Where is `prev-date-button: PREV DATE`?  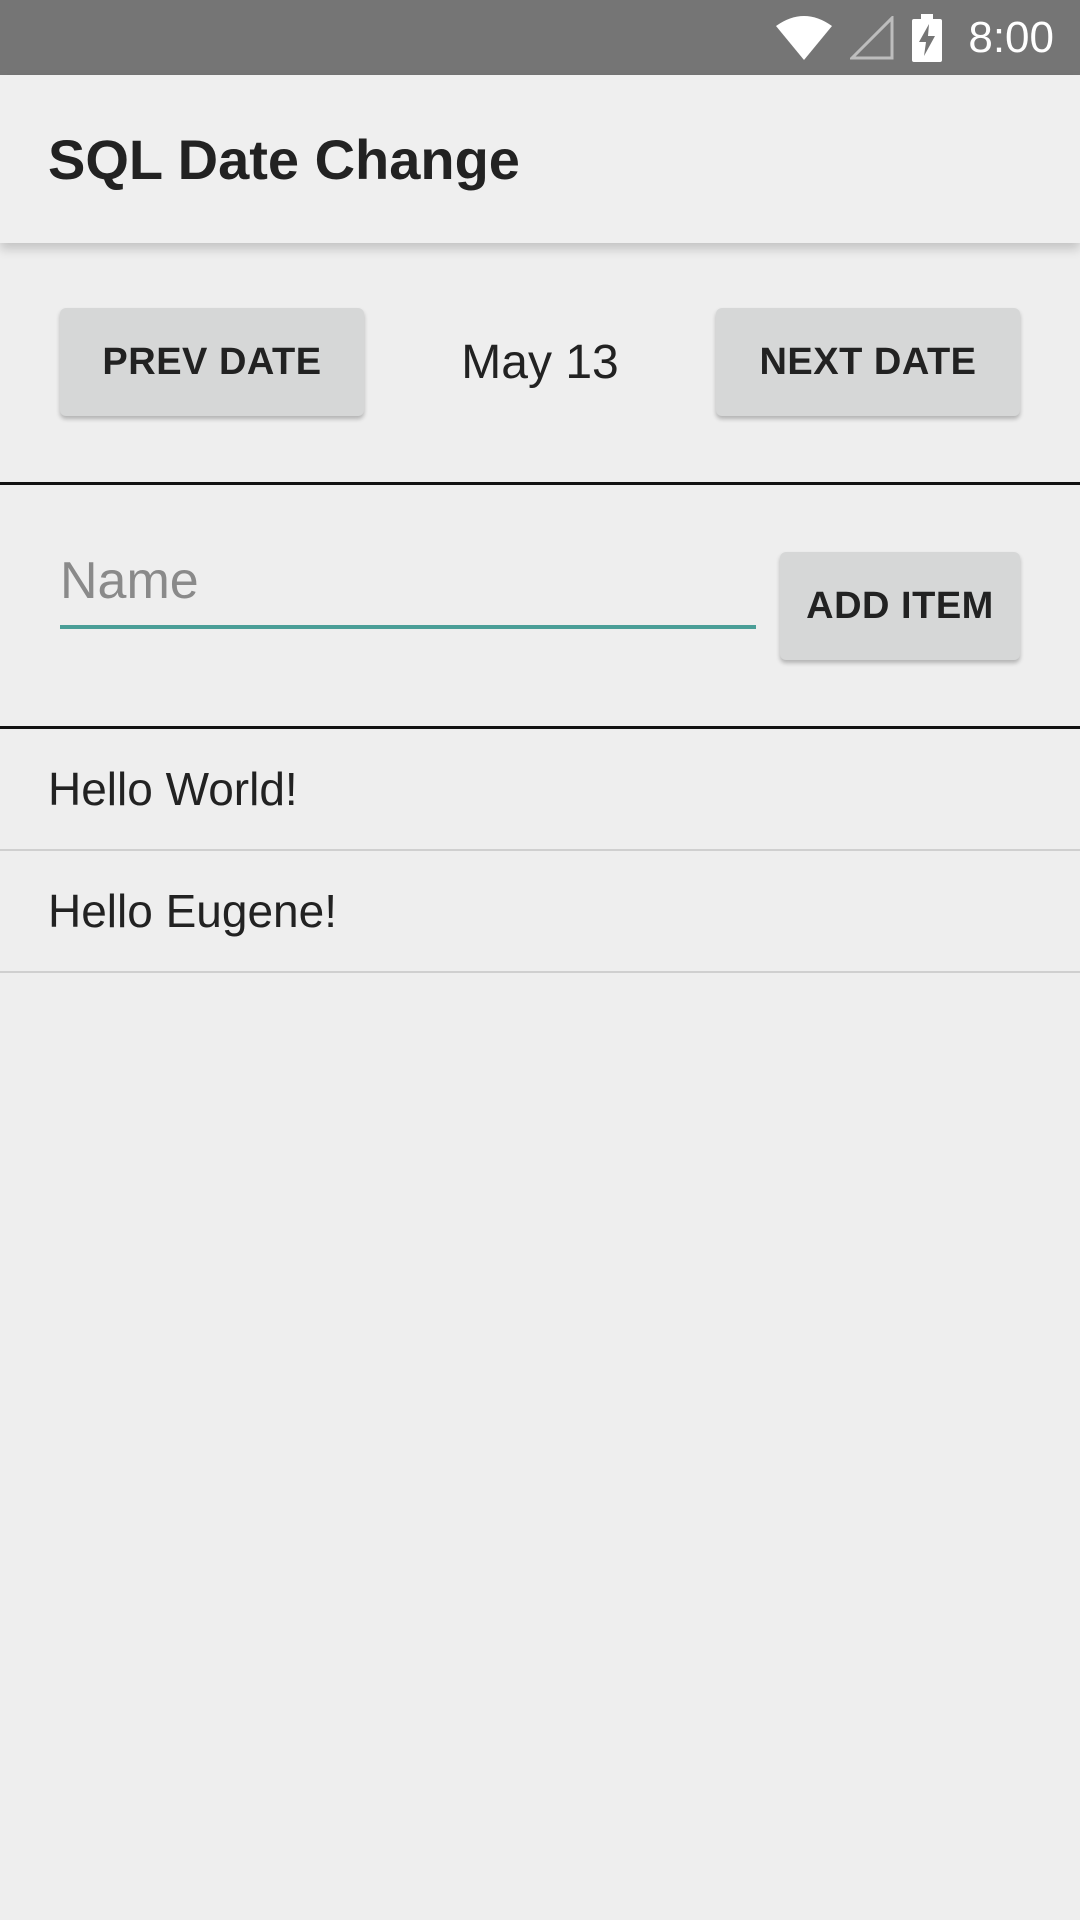
prev-date-button: PREV DATE is located at coordinates (212, 362).